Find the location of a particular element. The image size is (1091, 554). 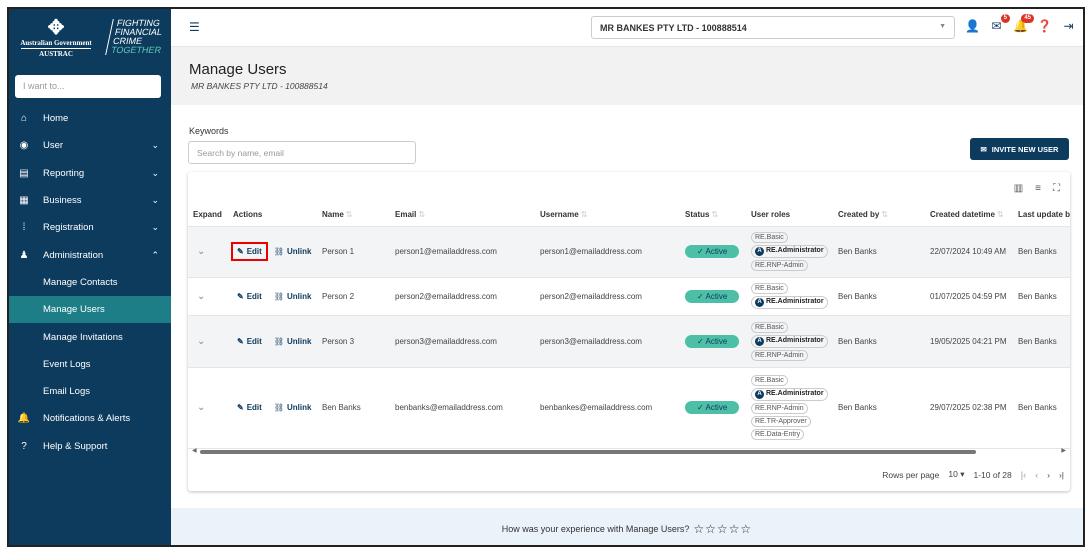

sidebar-item-label: Manage Contacts is located at coordinates (80, 282).